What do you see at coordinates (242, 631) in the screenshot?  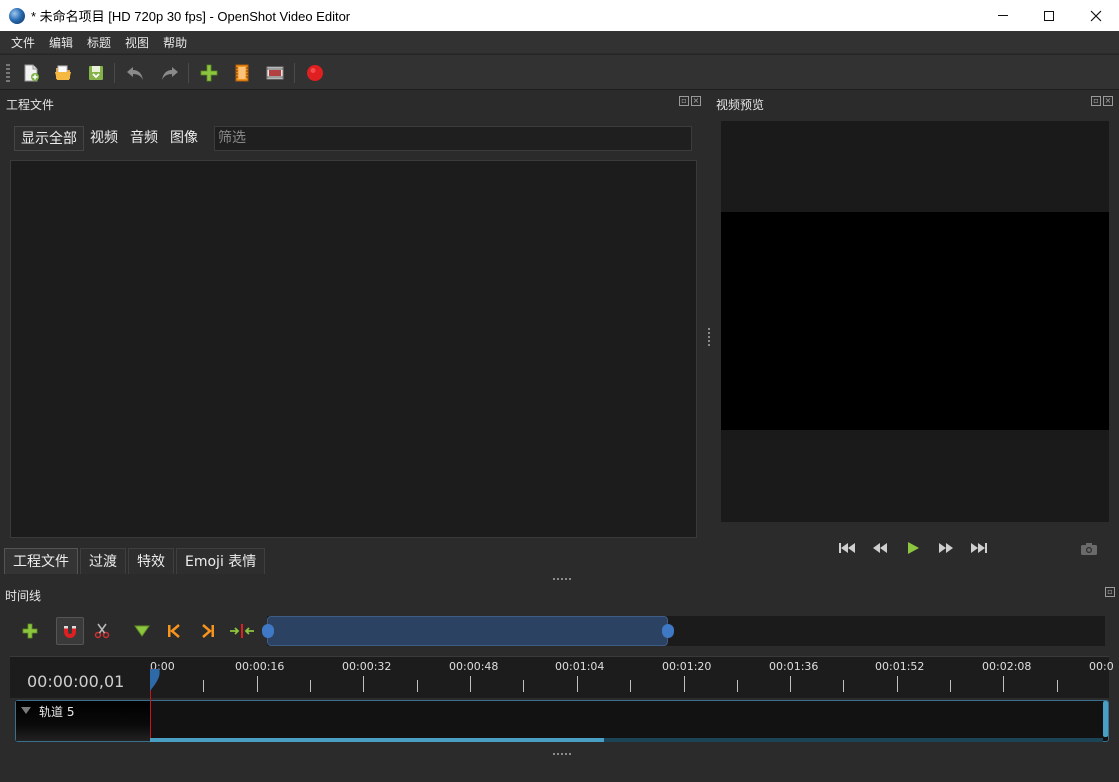 I see `center-timeline-button` at bounding box center [242, 631].